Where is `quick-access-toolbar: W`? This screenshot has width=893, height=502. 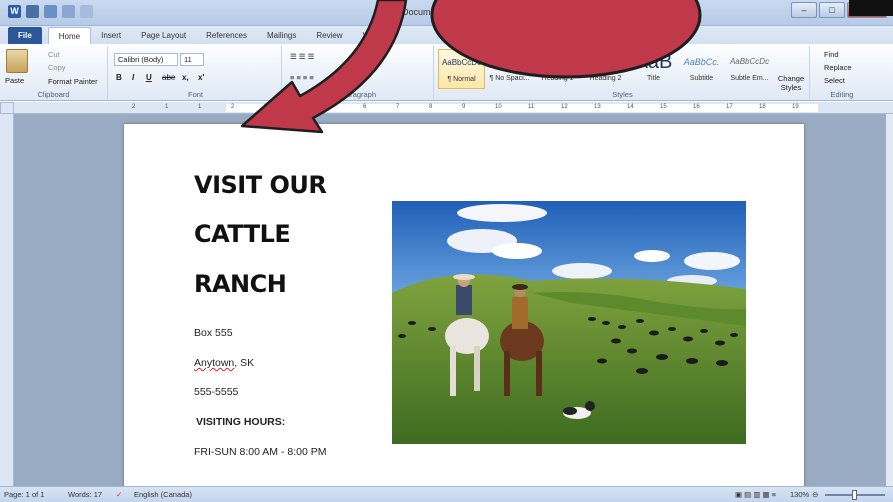 quick-access-toolbar: W is located at coordinates (50, 11).